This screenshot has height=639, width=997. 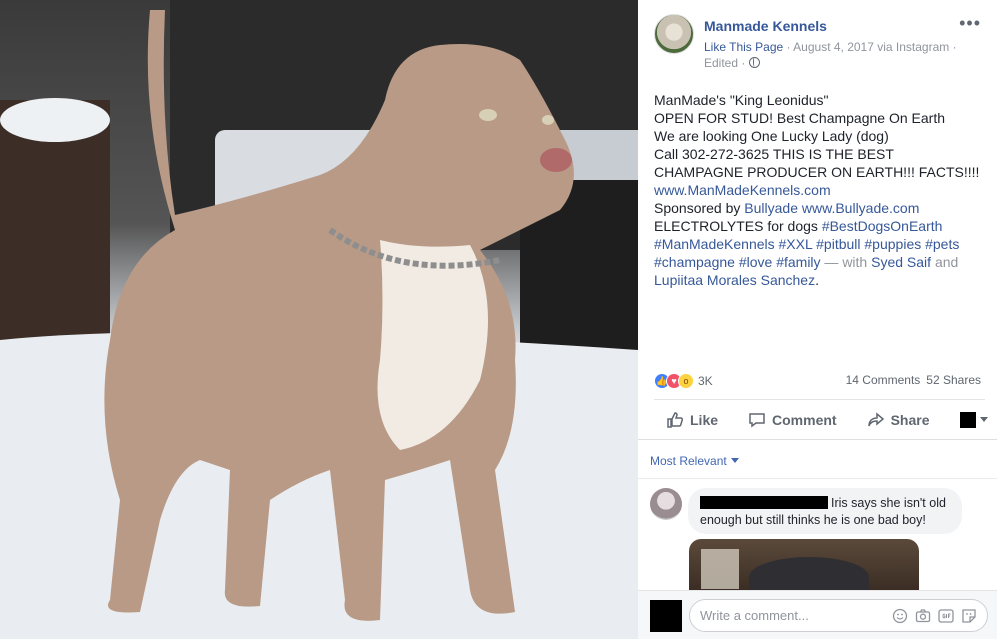 What do you see at coordinates (945, 262) in the screenshot?
I see `and-text: and` at bounding box center [945, 262].